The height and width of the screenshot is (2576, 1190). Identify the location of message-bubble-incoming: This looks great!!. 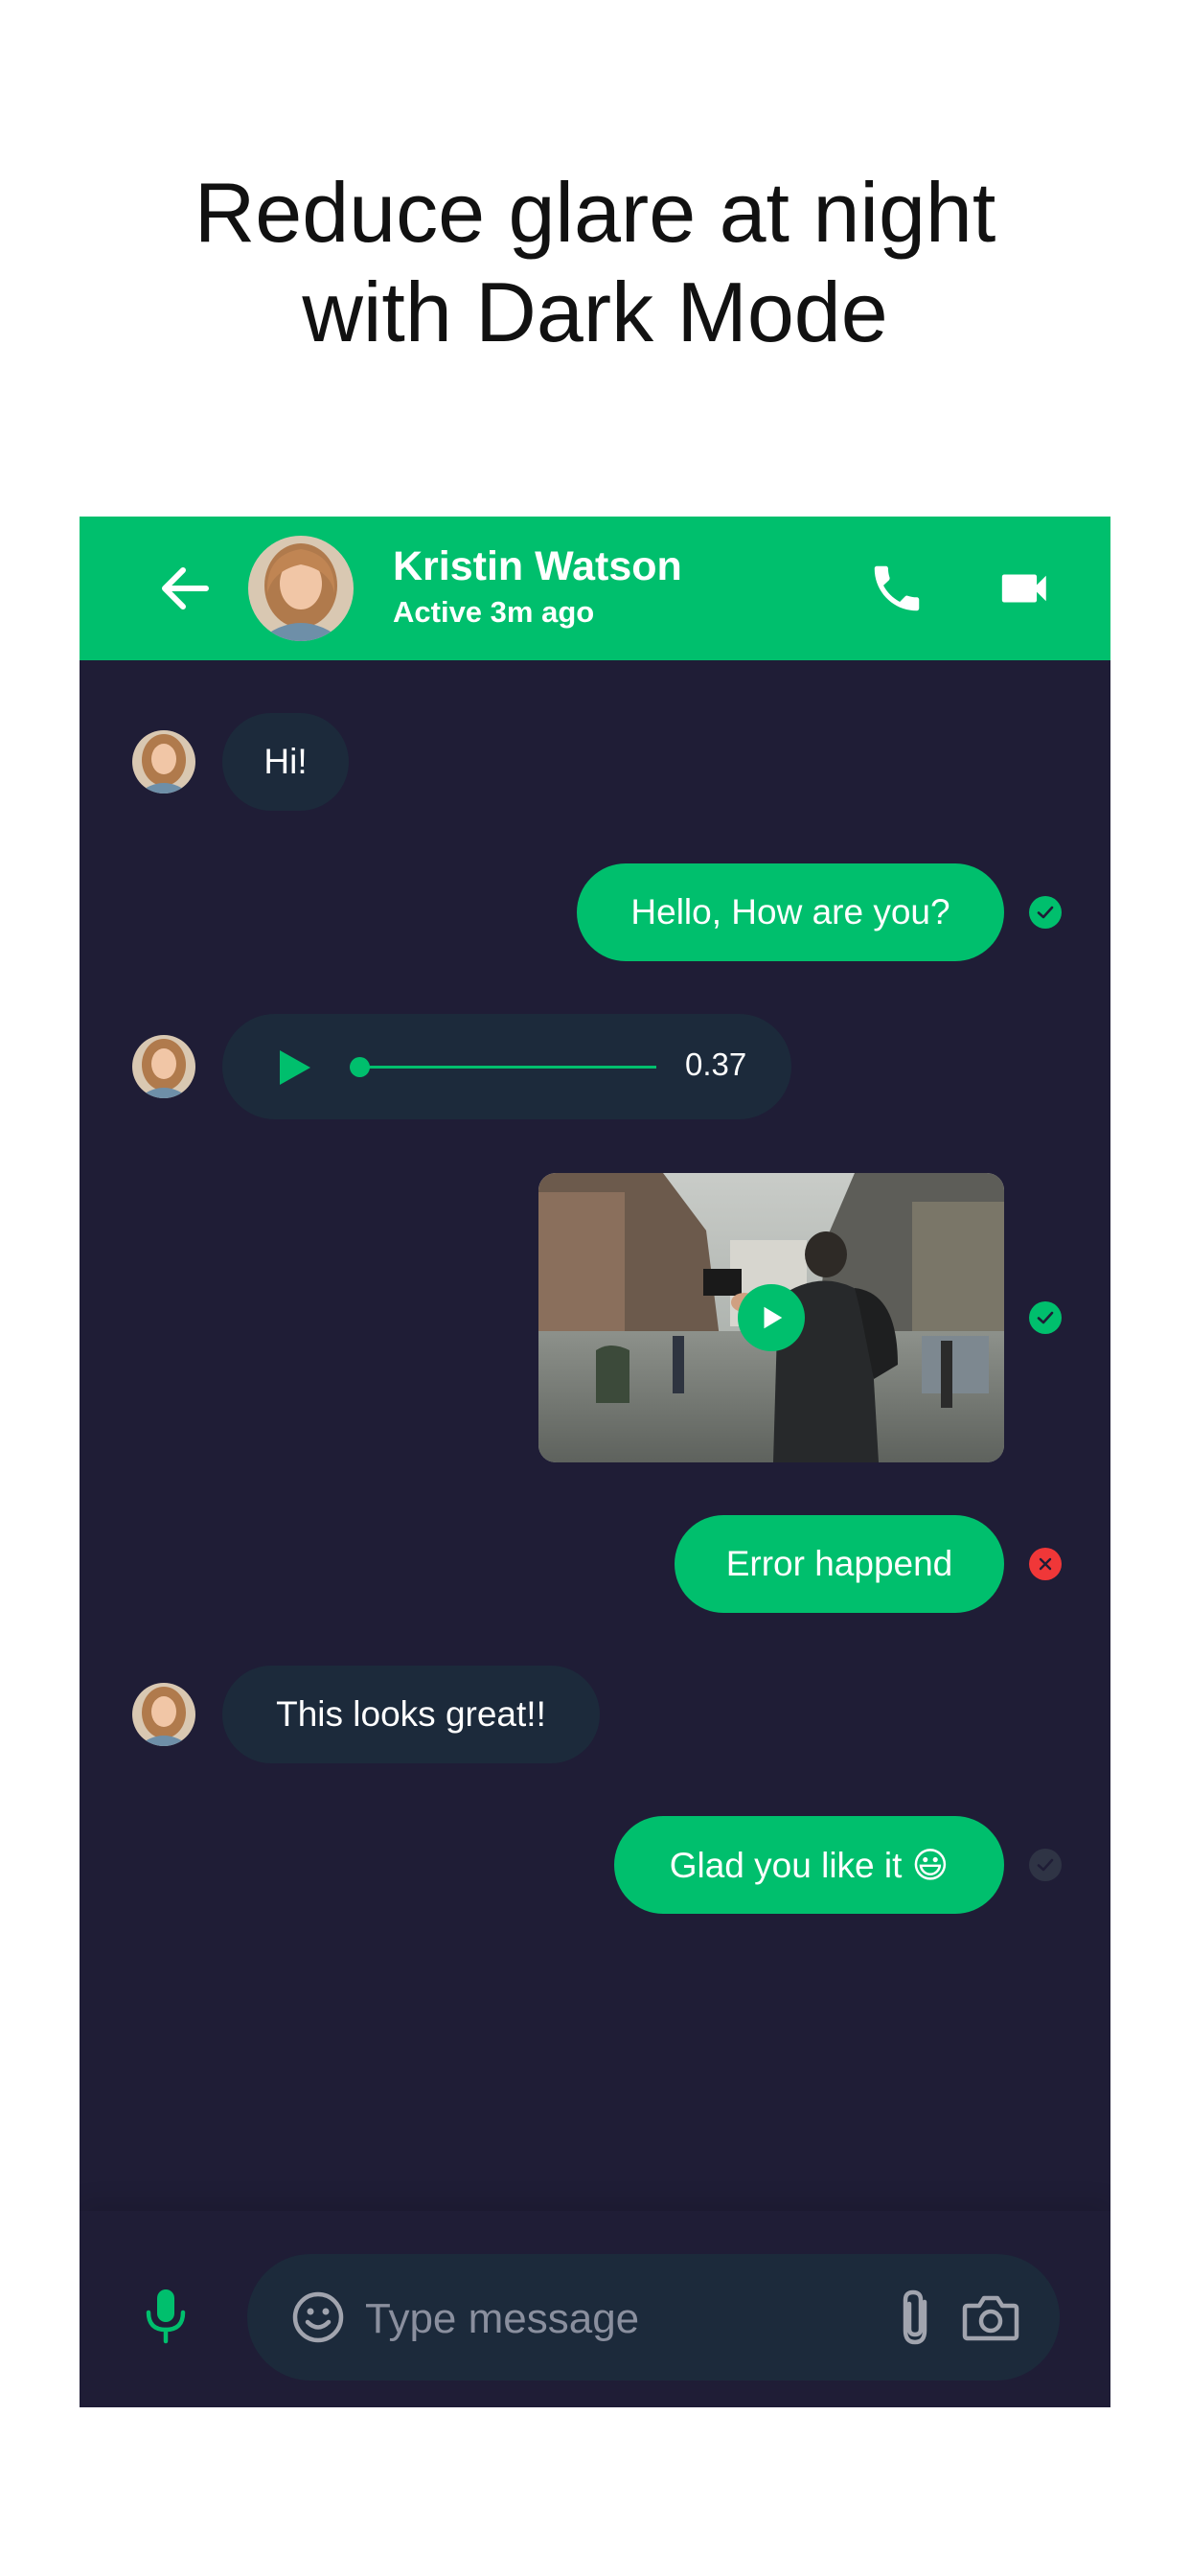
(411, 1714).